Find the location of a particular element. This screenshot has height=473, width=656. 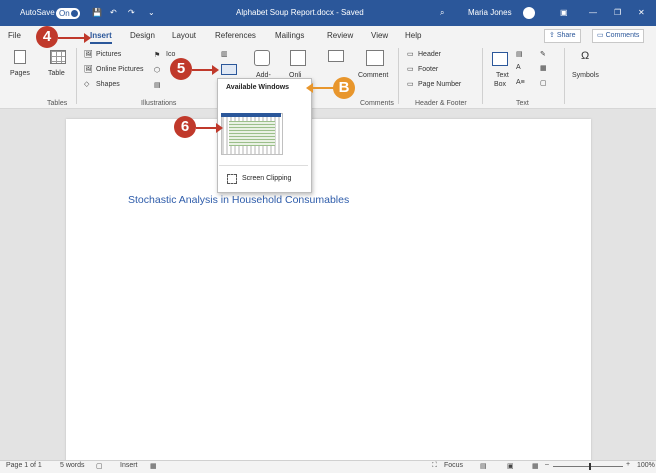

close-icon: ✕ is located at coordinates (641, 12).